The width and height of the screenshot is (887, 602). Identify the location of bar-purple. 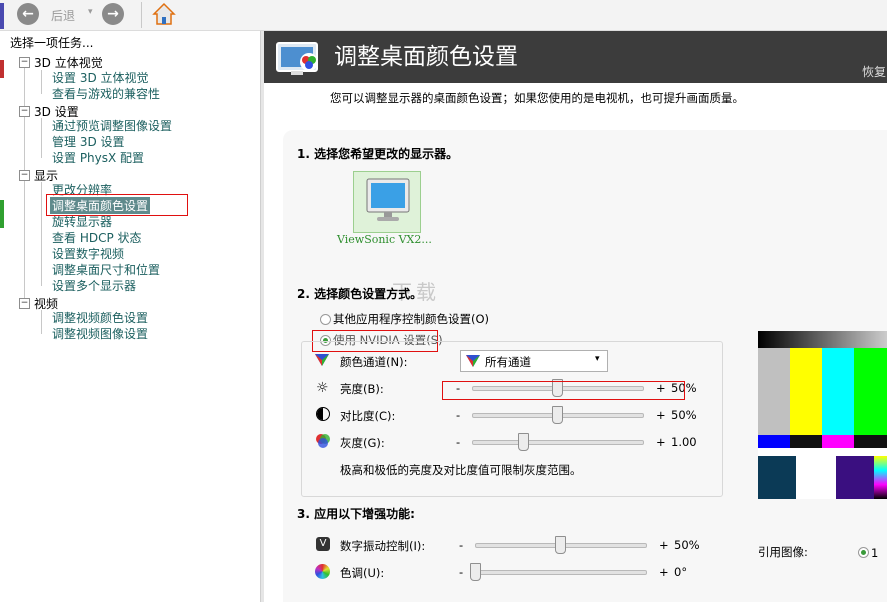
(855, 477).